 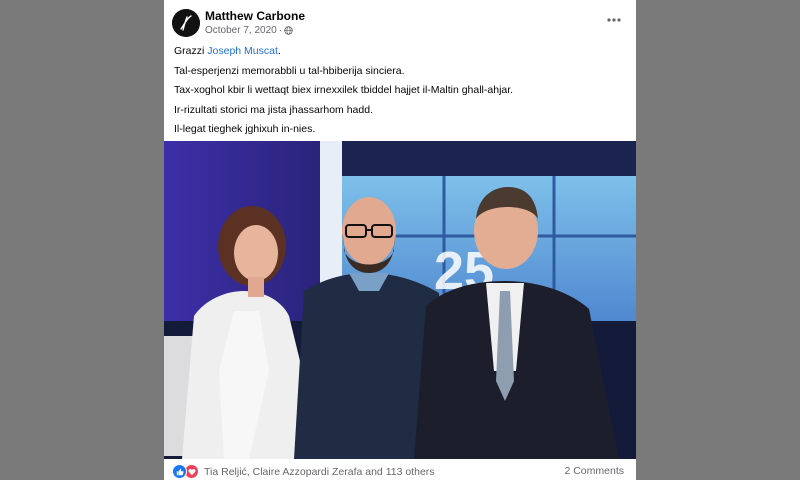 I want to click on more-options-button, so click(x=614, y=20).